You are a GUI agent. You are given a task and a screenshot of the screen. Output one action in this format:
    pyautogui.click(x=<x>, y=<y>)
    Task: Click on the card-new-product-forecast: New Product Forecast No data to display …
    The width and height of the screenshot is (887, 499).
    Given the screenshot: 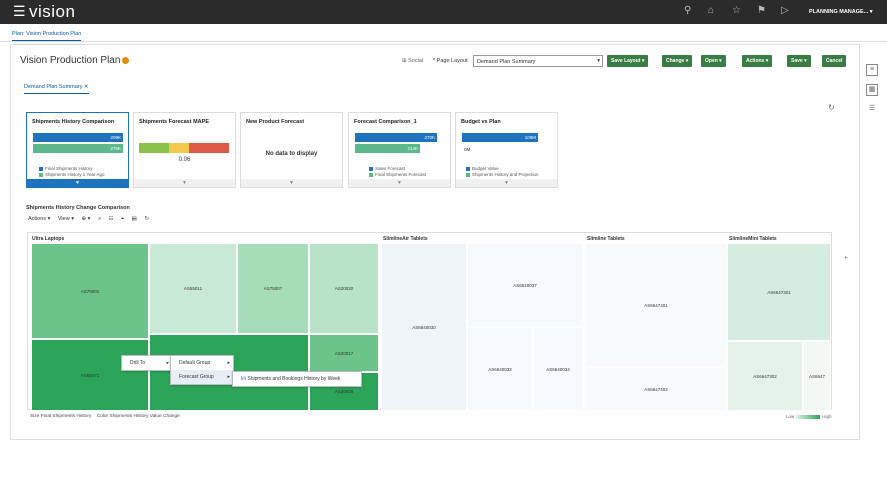 What is the action you would take?
    pyautogui.click(x=291, y=150)
    